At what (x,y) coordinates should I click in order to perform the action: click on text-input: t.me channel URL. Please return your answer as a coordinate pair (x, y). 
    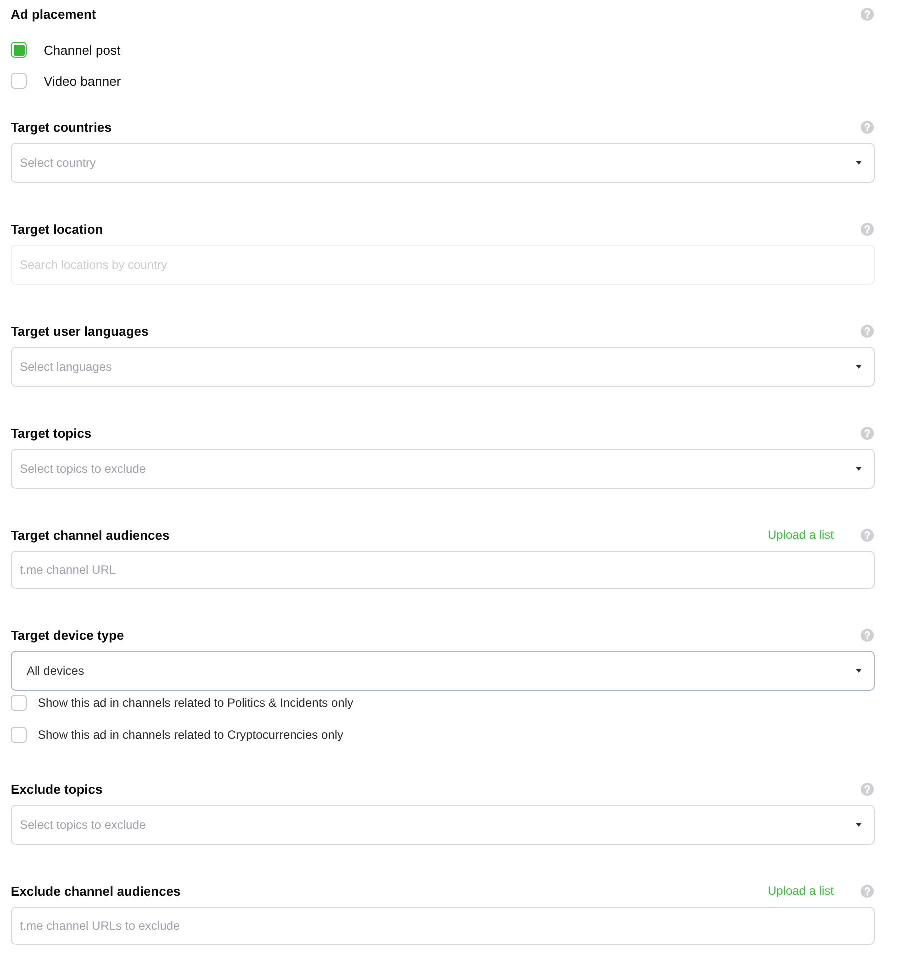
    Looking at the image, I should click on (443, 570).